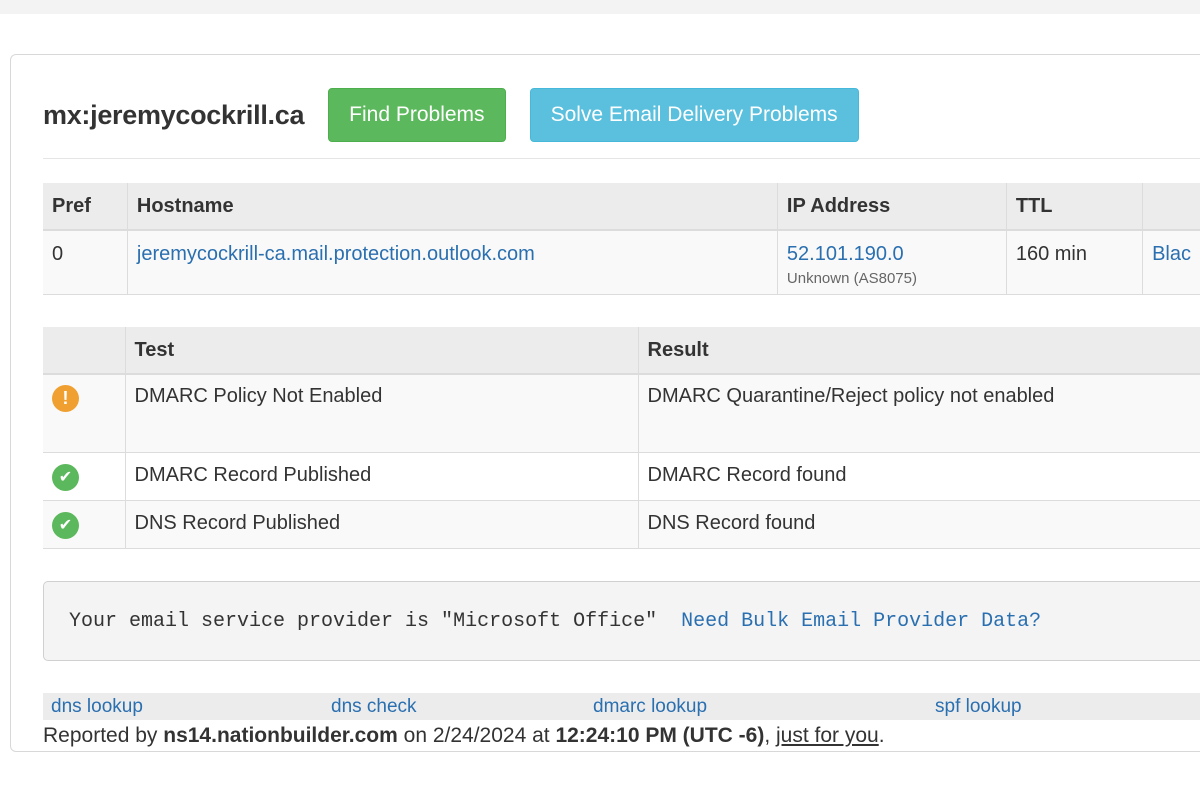 Image resolution: width=1200 pixels, height=788 pixels. I want to click on dmarc-lookup-link: dmarc lookup, so click(650, 707).